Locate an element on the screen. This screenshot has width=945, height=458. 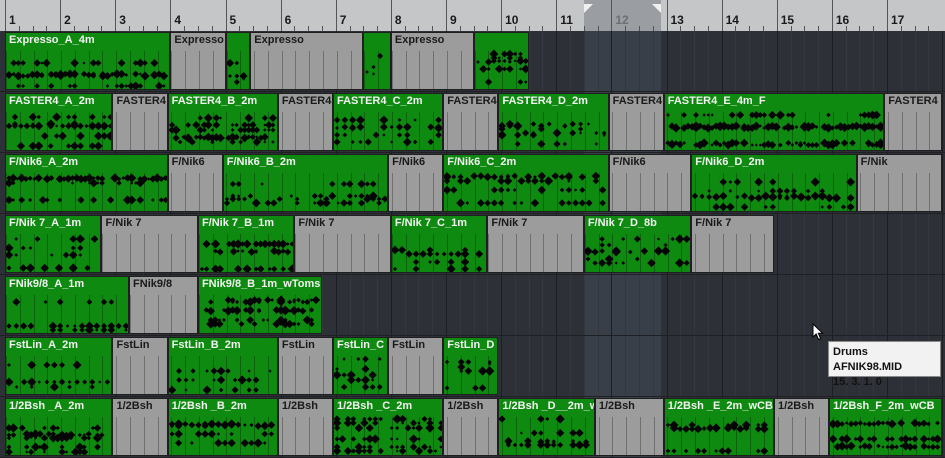
midi-part: FNik9/8_B_1m_wToms is located at coordinates (259, 305).